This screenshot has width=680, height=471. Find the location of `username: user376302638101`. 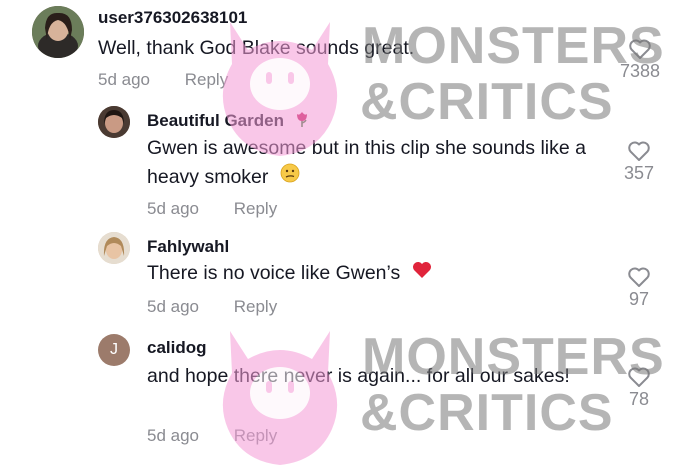

username: user376302638101 is located at coordinates (172, 18).